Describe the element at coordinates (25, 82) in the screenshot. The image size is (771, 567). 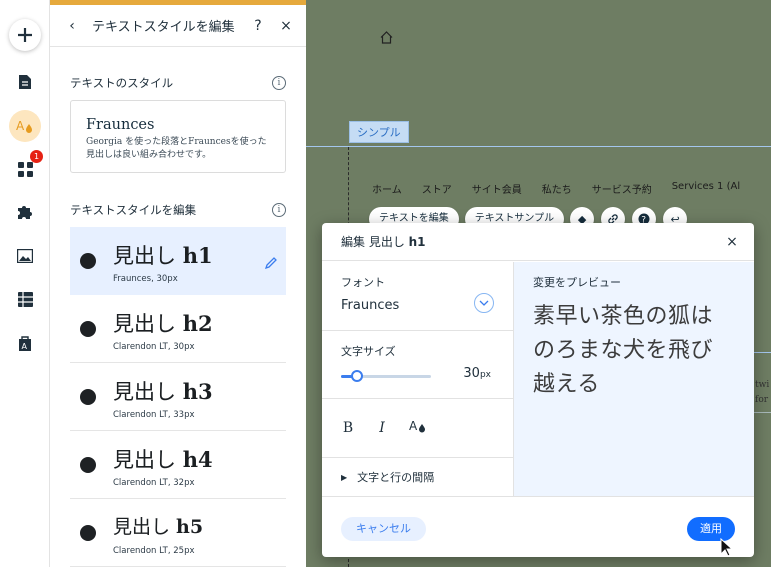
I see `pages-icon` at that location.